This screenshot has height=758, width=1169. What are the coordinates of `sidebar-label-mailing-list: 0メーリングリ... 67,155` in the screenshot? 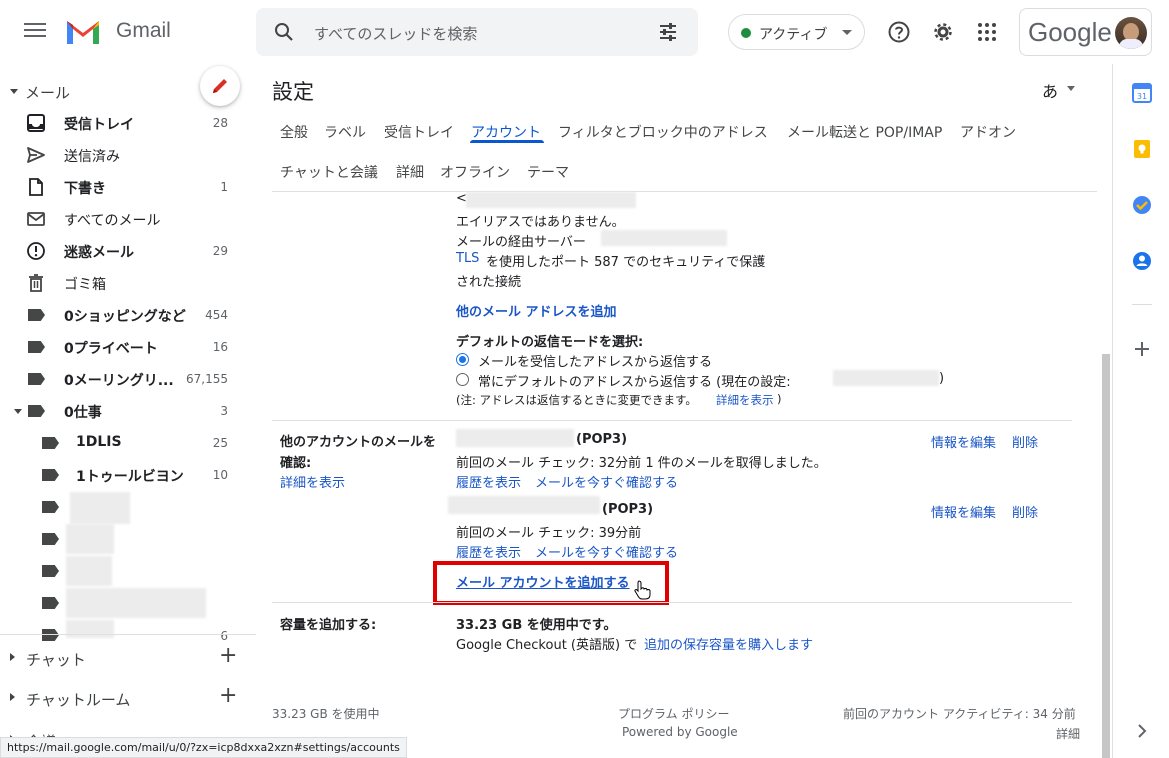 It's located at (128, 379).